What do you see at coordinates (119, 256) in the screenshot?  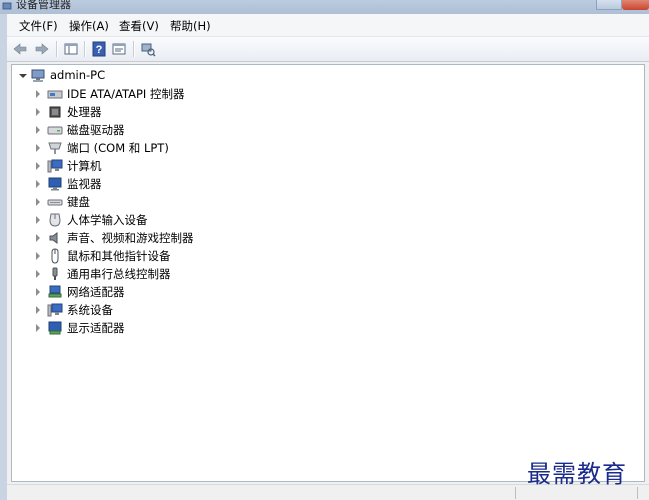 I see `tree-item-label: 鼠标和其他指针设备` at bounding box center [119, 256].